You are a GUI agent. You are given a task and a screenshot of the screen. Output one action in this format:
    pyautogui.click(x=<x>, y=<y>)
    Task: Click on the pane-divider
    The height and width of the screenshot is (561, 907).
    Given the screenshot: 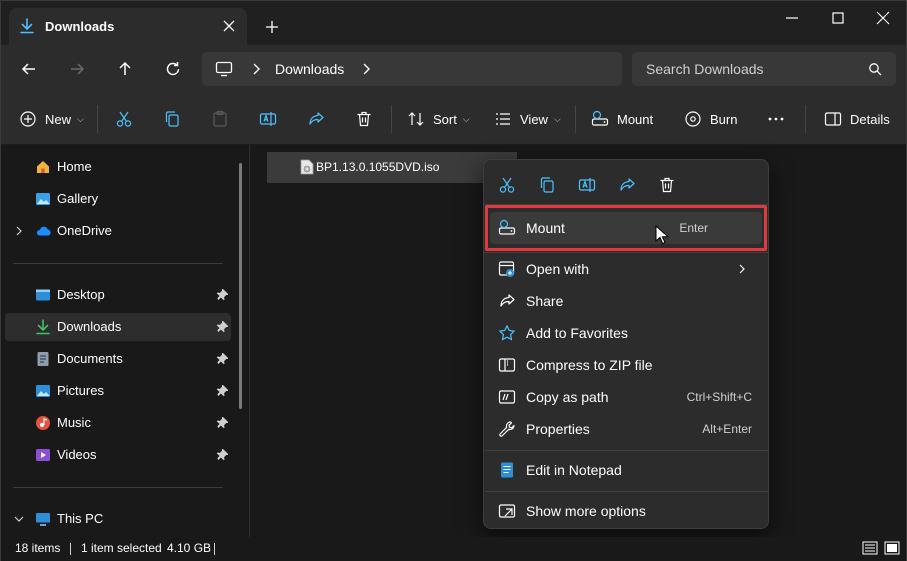 What is the action you would take?
    pyautogui.click(x=249, y=341)
    